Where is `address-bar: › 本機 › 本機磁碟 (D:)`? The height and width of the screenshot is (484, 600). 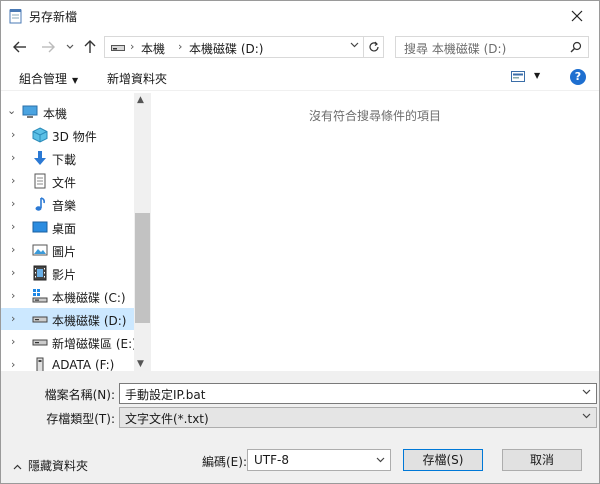
address-bar: › 本機 › 本機磁碟 (D:) is located at coordinates (234, 47).